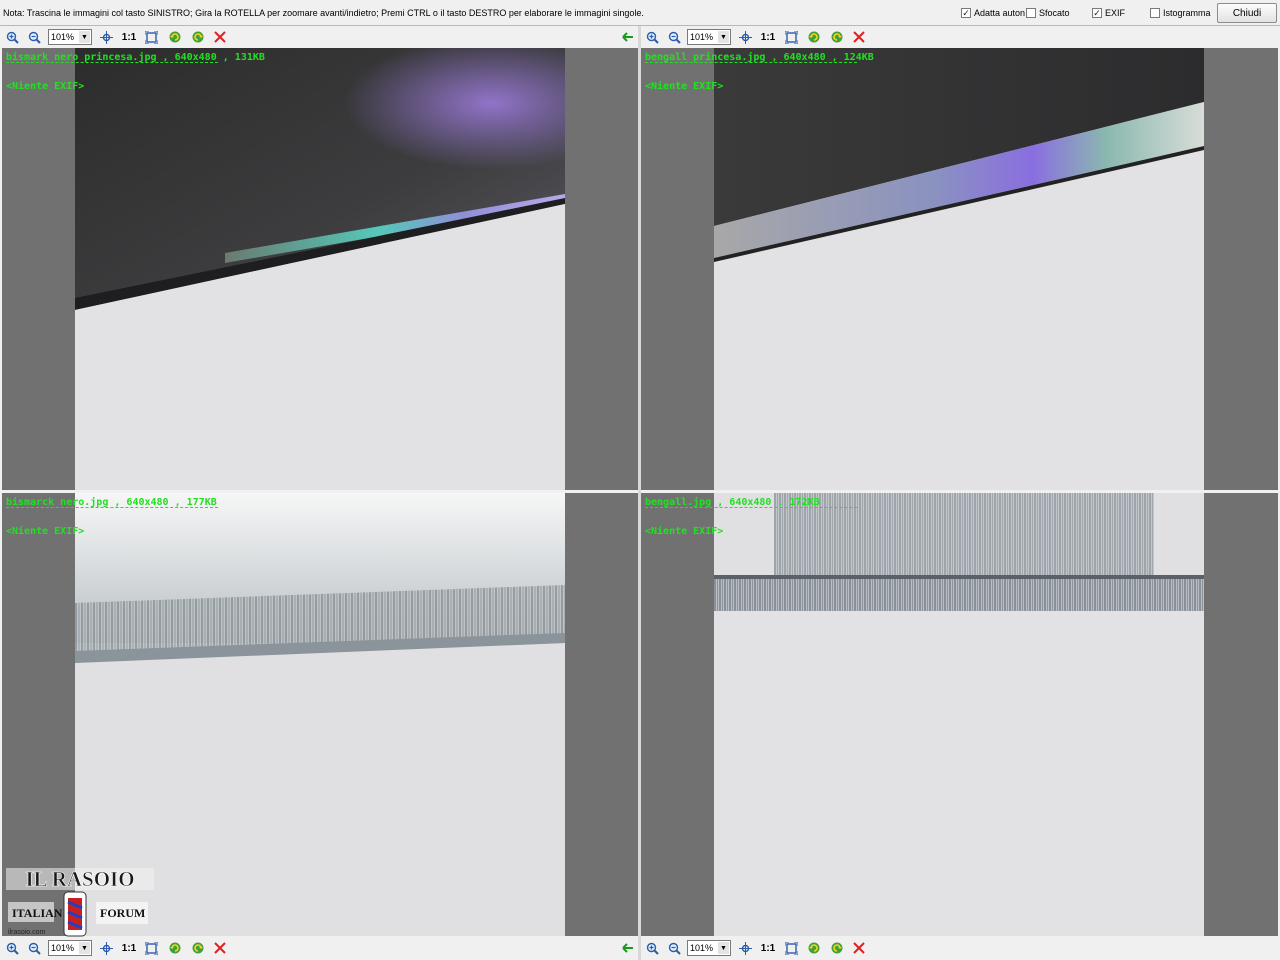  I want to click on logo-right-word: FORUM, so click(122, 913).